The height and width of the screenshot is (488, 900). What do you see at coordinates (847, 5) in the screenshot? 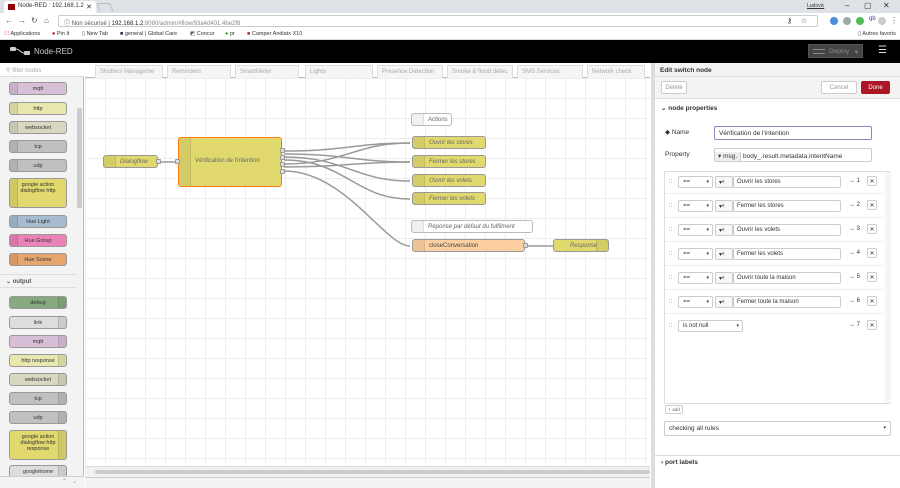
I see `minimize-icon: –` at bounding box center [847, 5].